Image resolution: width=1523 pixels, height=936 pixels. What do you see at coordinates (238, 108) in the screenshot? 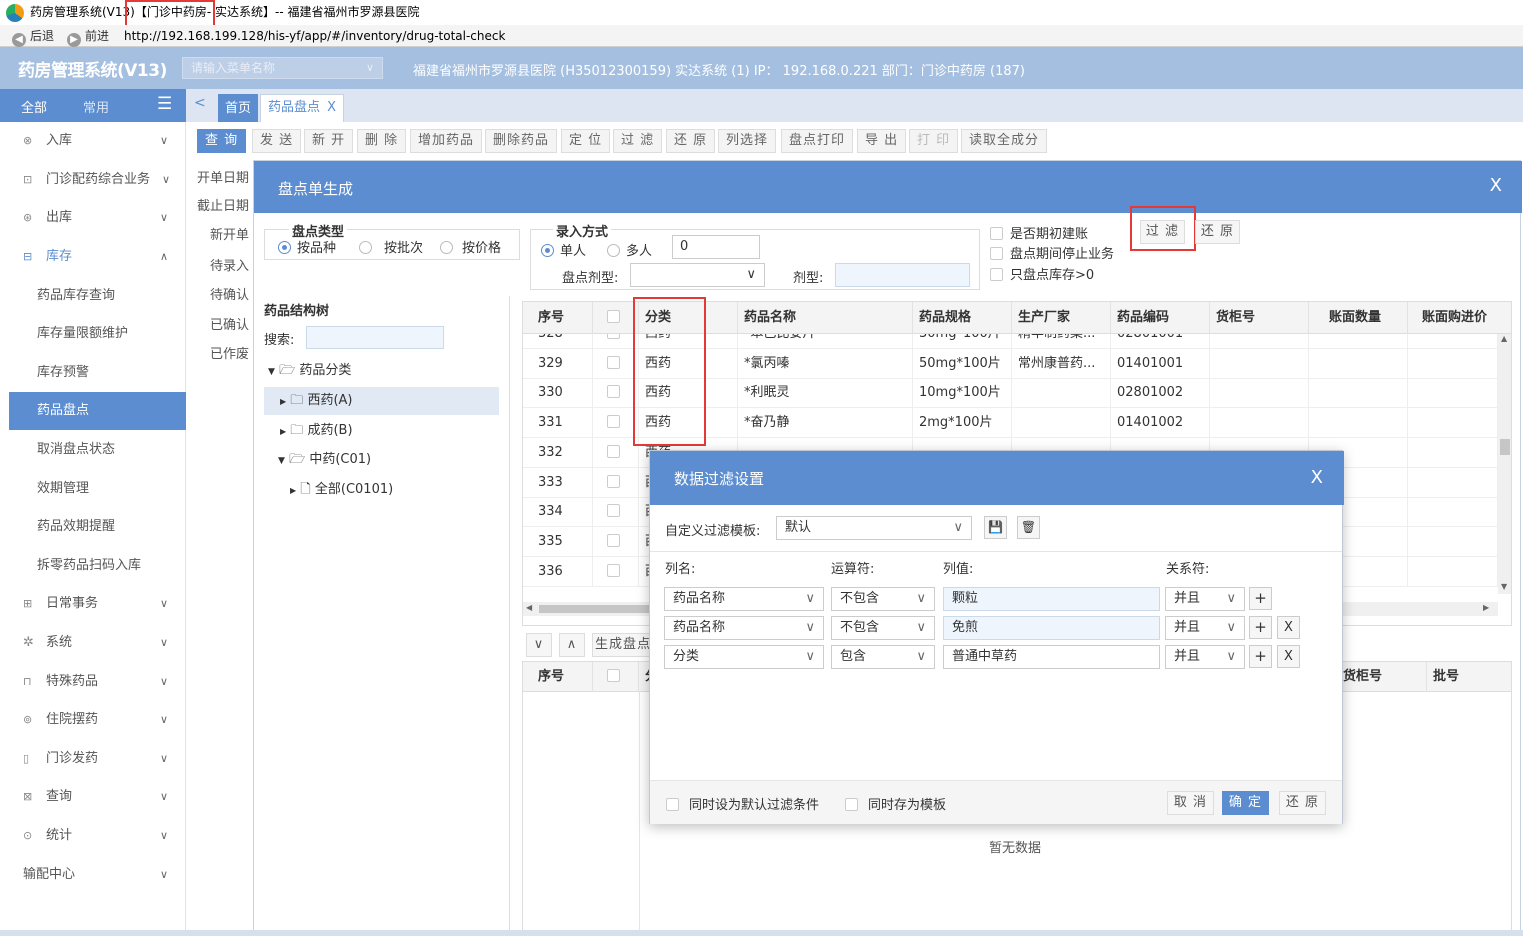
I see `tab-home: 首页` at bounding box center [238, 108].